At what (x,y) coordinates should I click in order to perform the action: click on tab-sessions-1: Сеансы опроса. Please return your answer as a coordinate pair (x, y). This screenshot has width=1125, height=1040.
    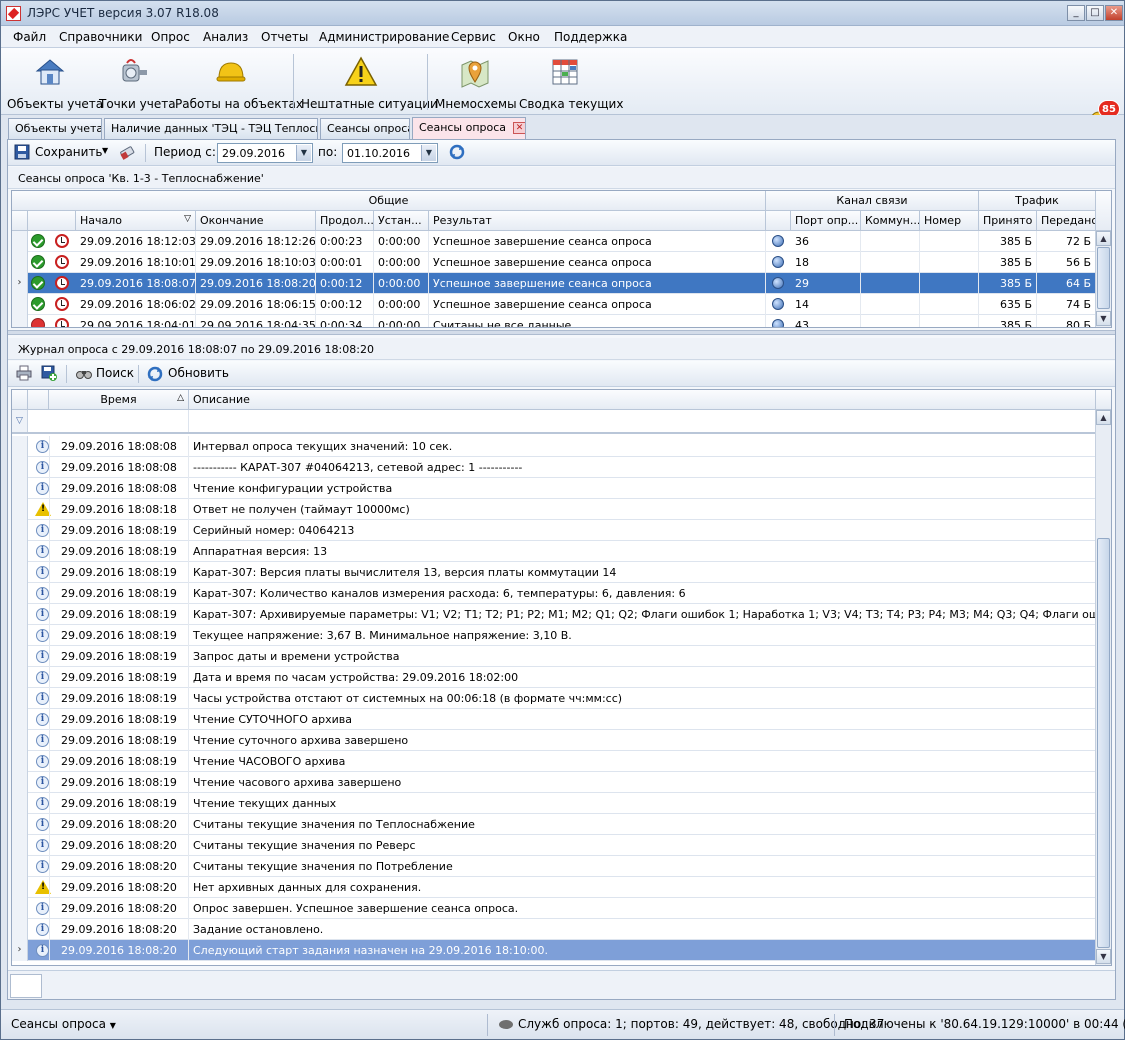
    Looking at the image, I should click on (365, 128).